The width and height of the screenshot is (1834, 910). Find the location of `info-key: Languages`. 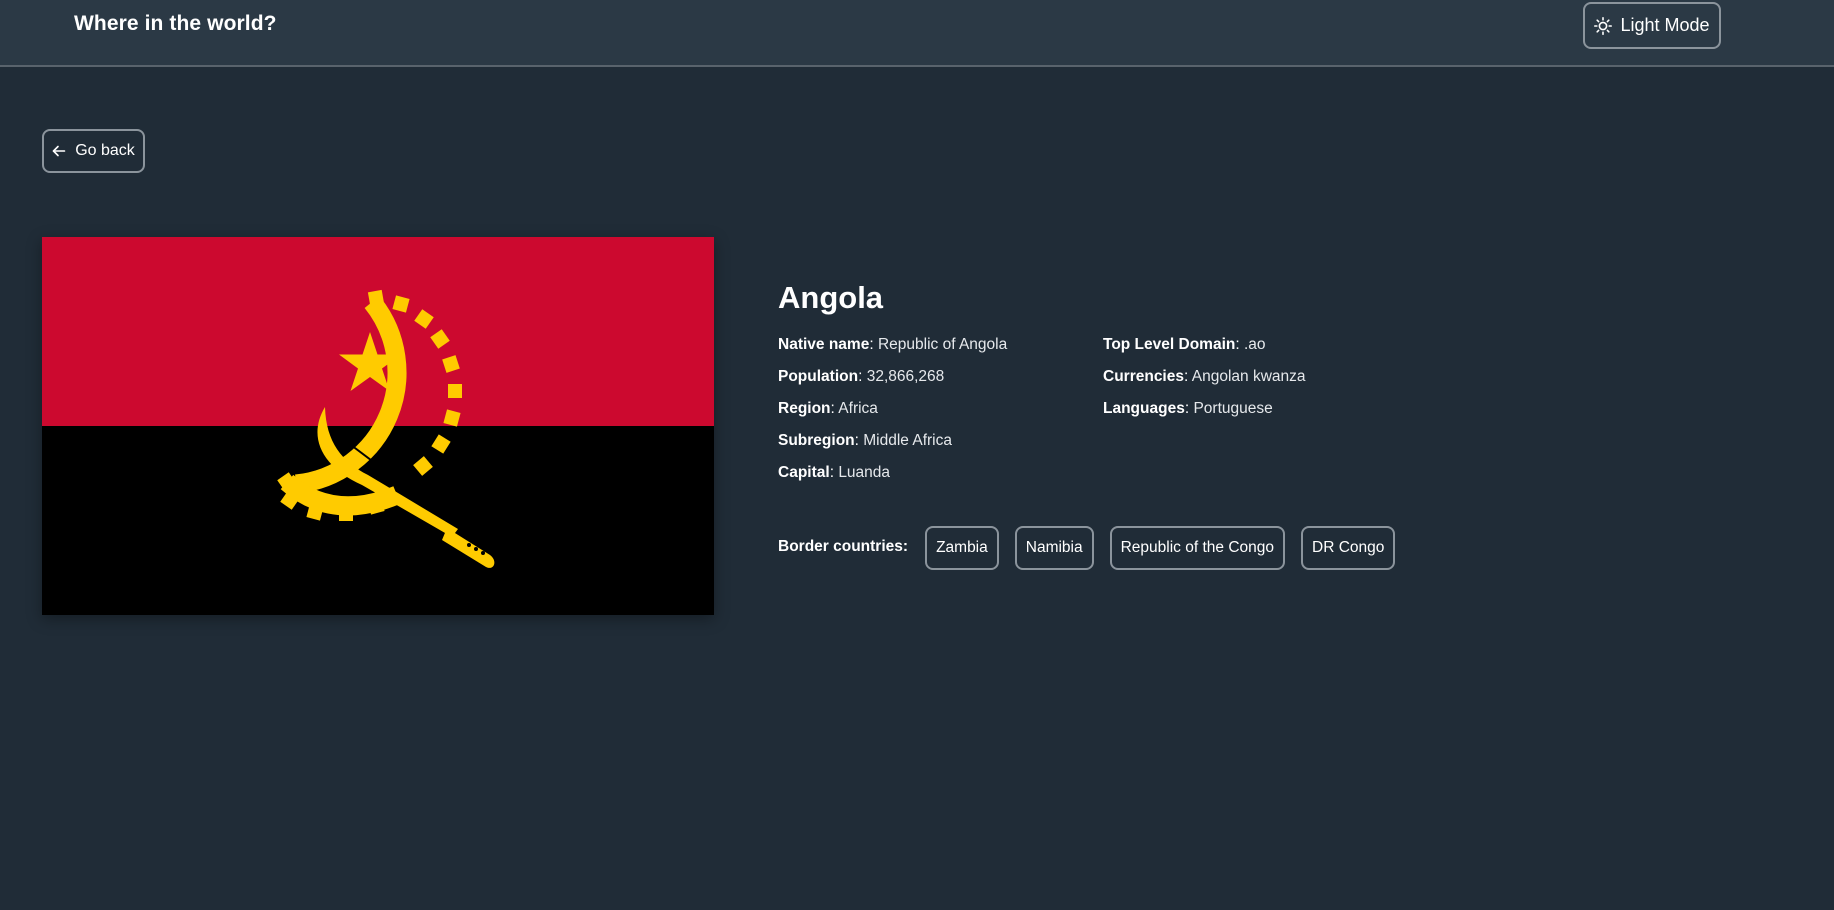

info-key: Languages is located at coordinates (1144, 408).